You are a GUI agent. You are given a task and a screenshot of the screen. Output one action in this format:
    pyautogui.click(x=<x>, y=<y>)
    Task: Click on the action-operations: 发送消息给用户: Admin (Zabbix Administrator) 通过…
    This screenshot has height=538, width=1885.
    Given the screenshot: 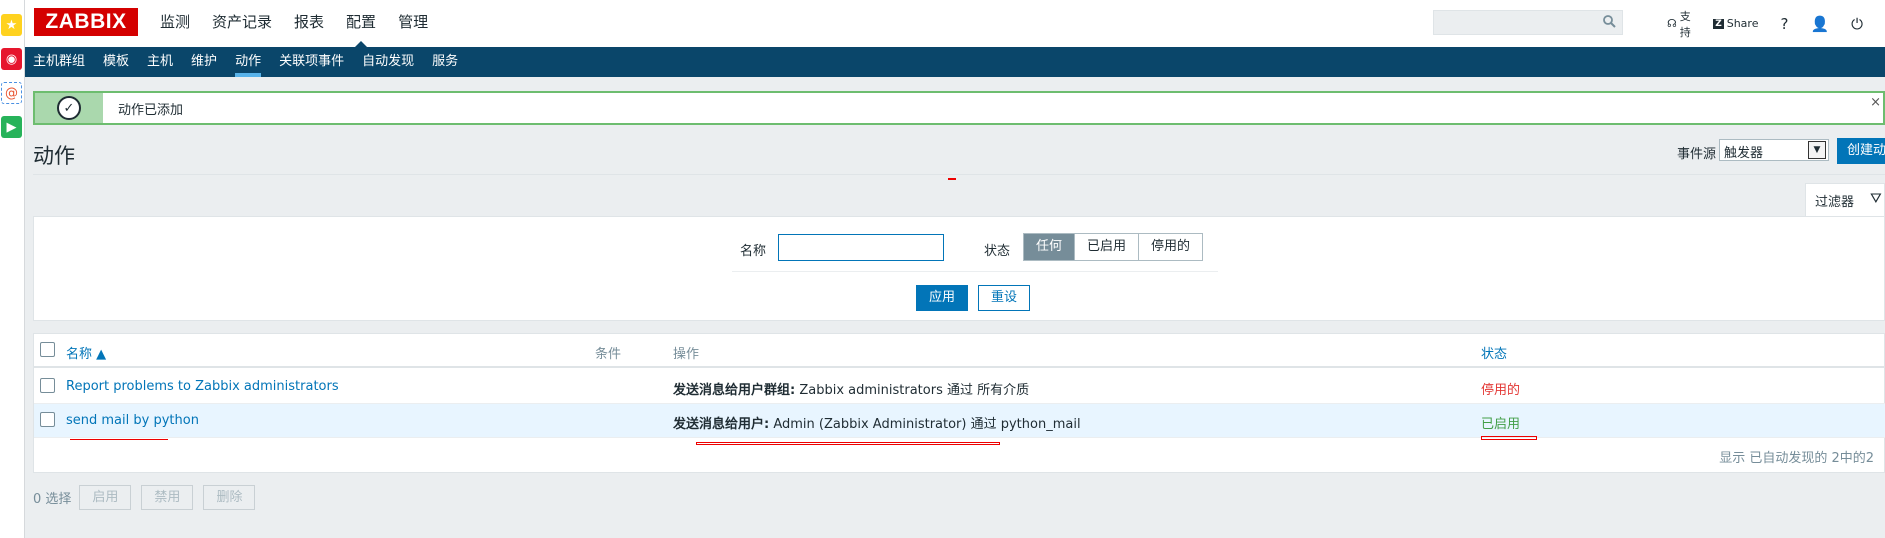 What is the action you would take?
    pyautogui.click(x=877, y=422)
    